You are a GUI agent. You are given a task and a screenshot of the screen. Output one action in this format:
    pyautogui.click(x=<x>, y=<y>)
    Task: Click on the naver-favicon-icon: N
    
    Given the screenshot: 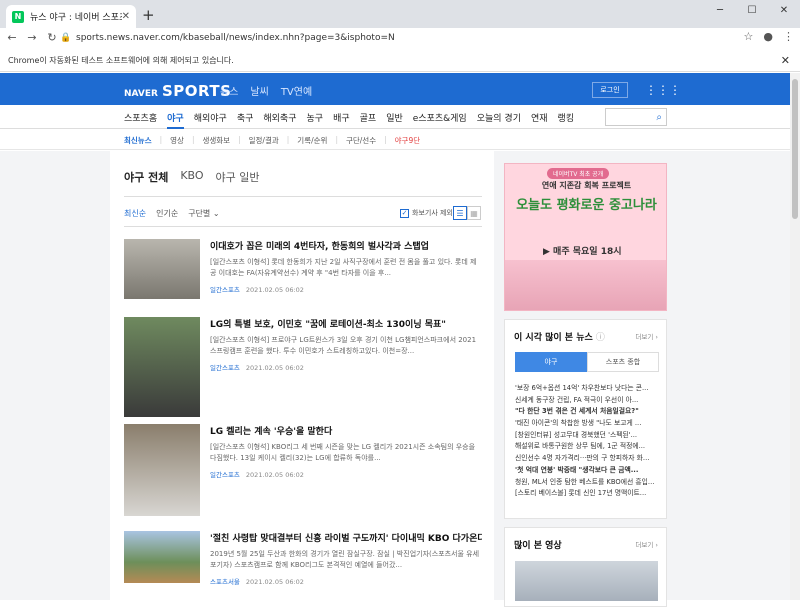 What is the action you would take?
    pyautogui.click(x=18, y=16)
    